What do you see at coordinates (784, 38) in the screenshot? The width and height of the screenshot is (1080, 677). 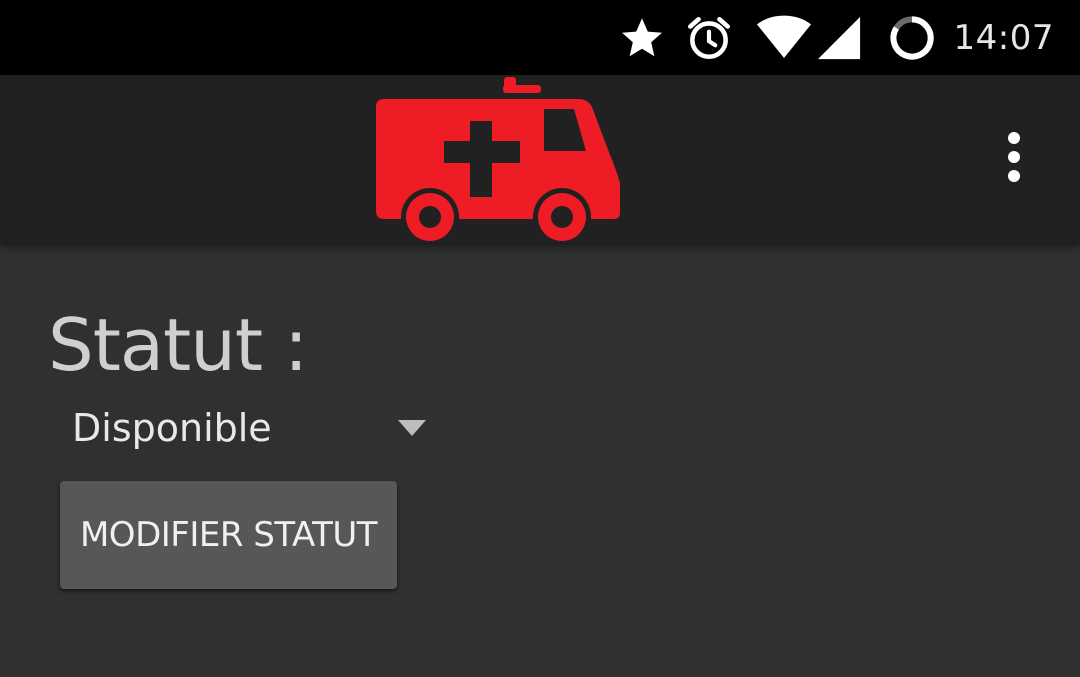 I see `wifi-icon` at bounding box center [784, 38].